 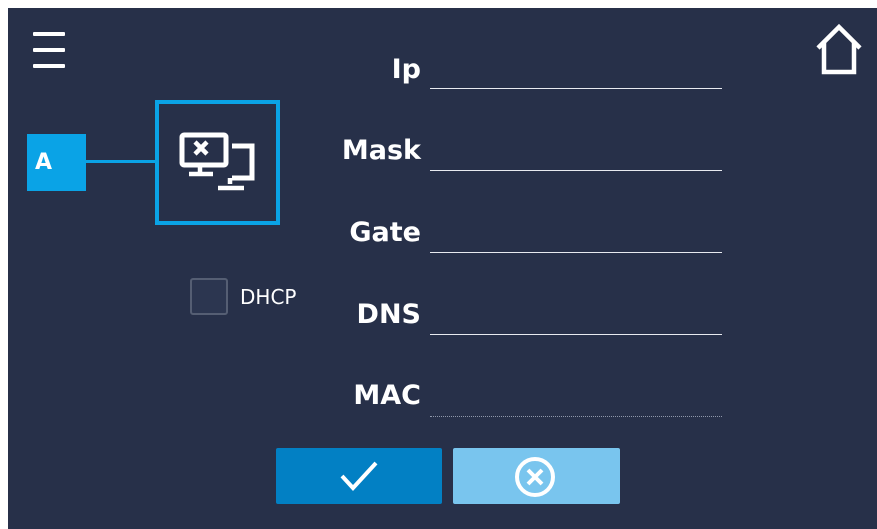 What do you see at coordinates (576, 88) in the screenshot?
I see `ip-field` at bounding box center [576, 88].